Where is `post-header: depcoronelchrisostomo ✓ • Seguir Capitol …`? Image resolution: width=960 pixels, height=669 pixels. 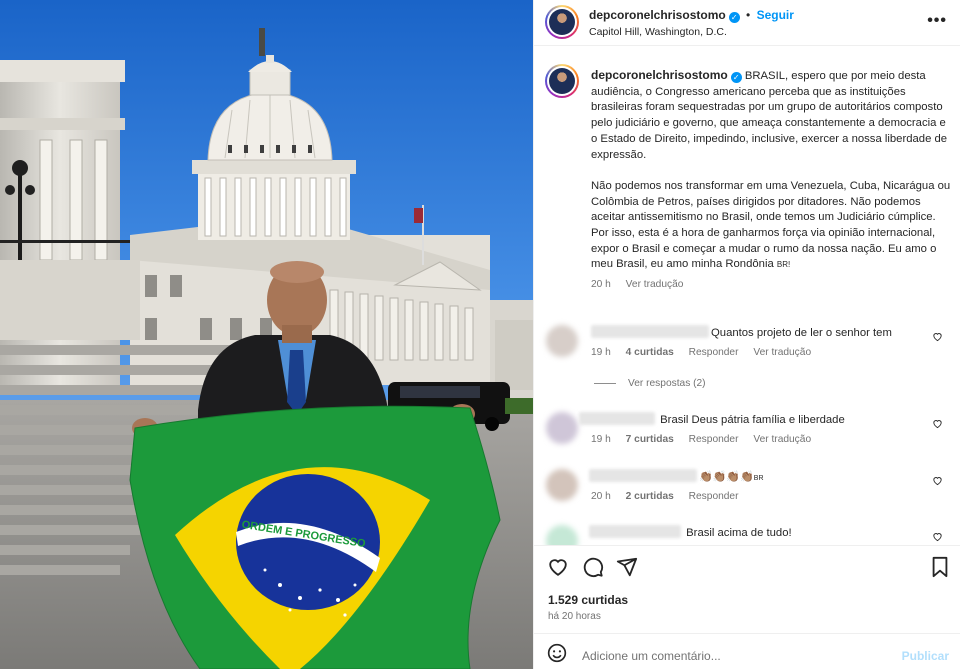
post-header: depcoronelchrisostomo ✓ • Seguir Capitol … is located at coordinates (747, 23).